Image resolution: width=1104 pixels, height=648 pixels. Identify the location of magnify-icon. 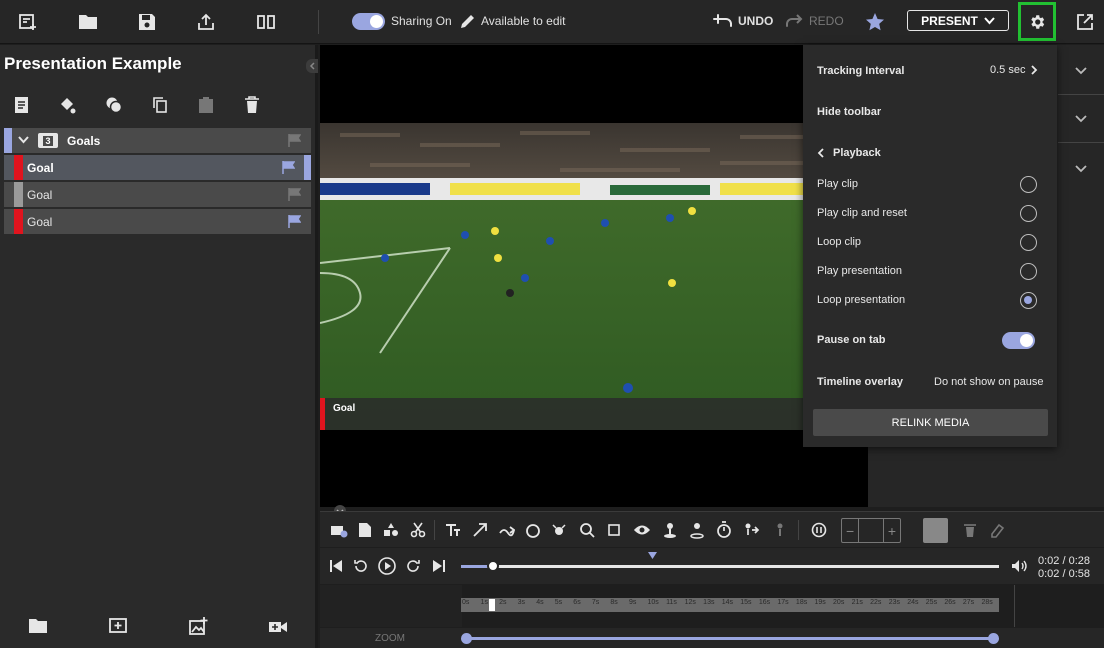
(587, 530).